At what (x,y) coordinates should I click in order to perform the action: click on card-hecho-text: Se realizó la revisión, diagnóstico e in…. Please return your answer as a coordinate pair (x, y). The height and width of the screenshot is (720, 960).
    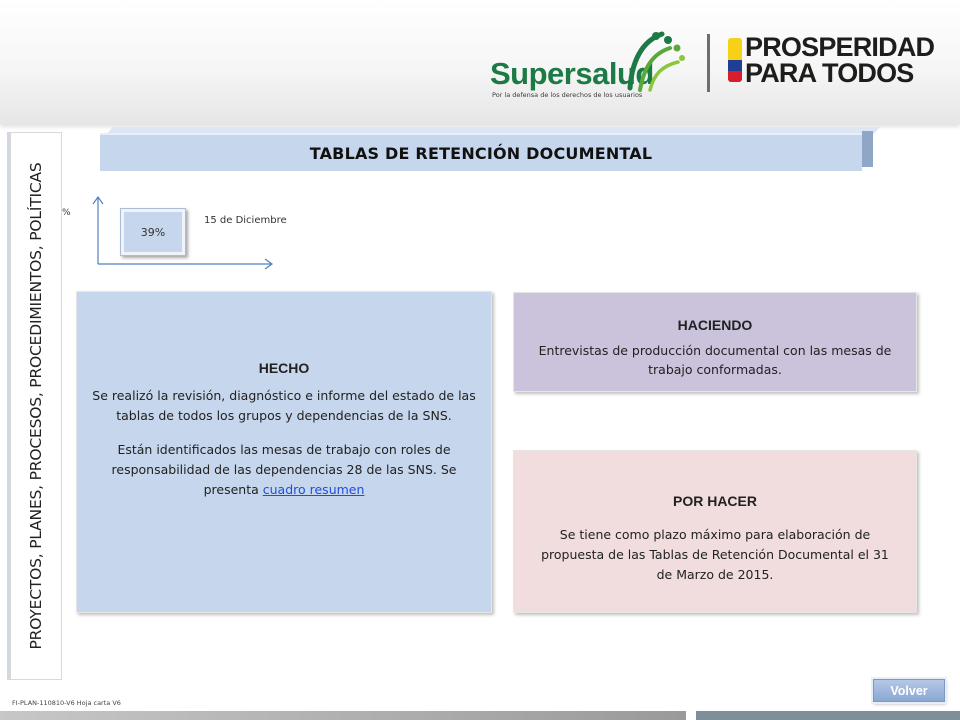
    Looking at the image, I should click on (284, 405).